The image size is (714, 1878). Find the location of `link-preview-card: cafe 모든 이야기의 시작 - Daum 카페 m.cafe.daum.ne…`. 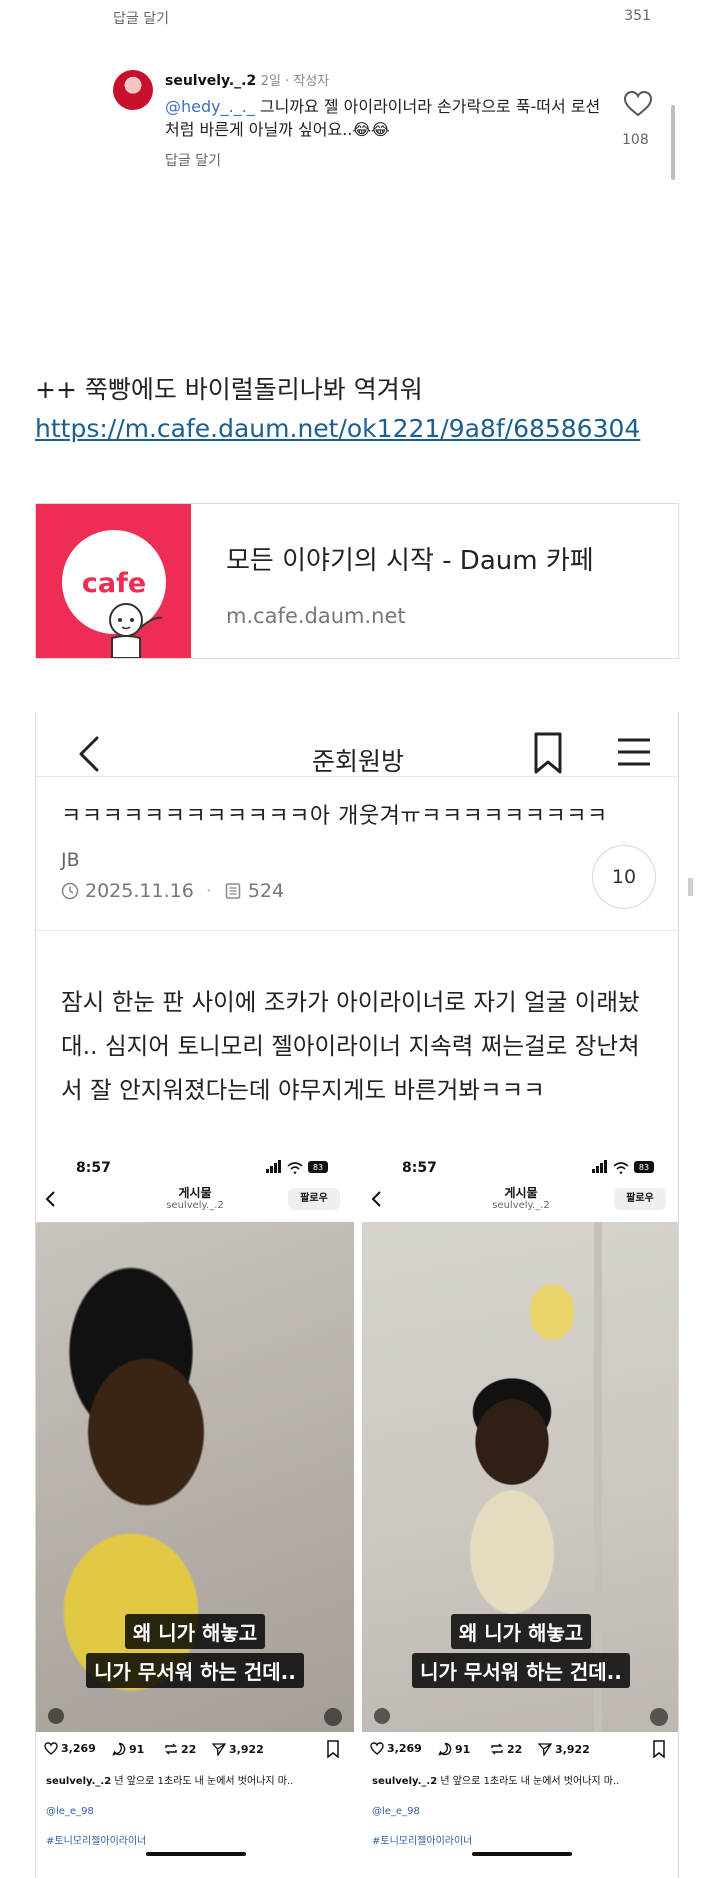

link-preview-card: cafe 모든 이야기의 시작 - Daum 카페 m.cafe.daum.ne… is located at coordinates (357, 581).